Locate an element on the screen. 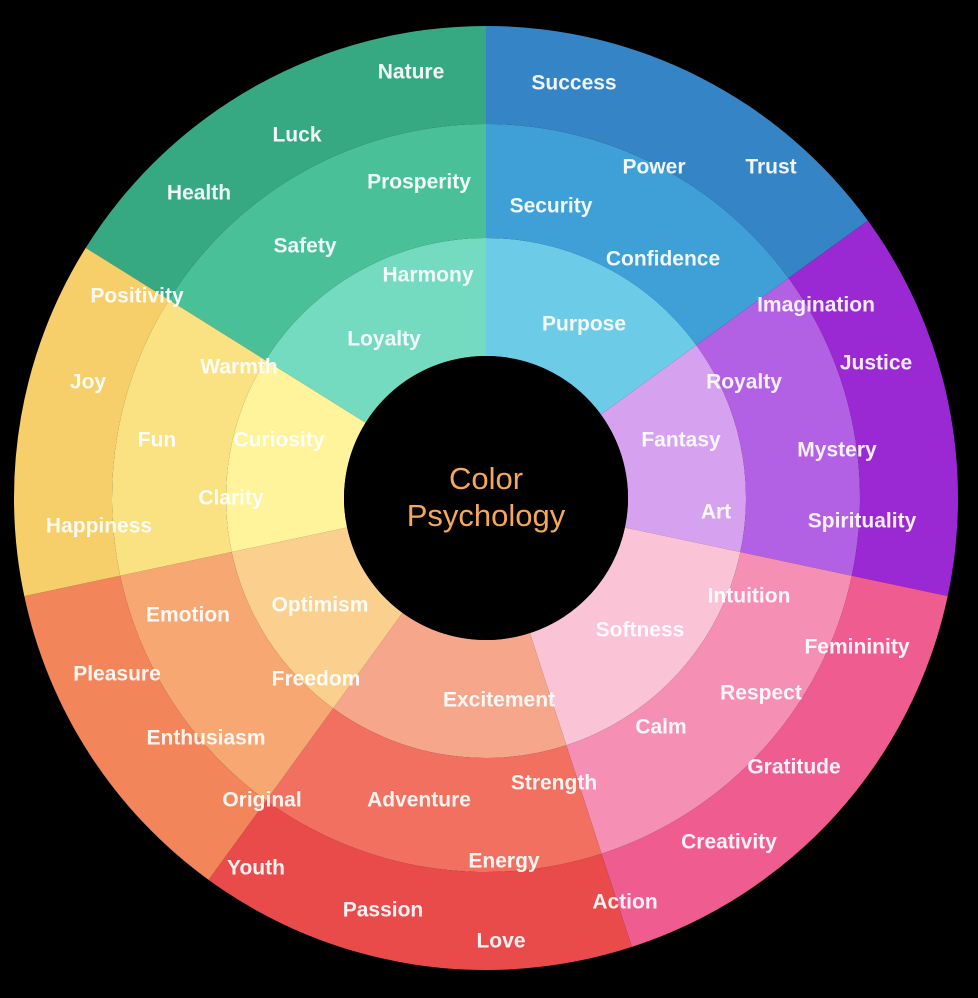 Image resolution: width=978 pixels, height=998 pixels. label-optimism: Optimism is located at coordinates (320, 605).